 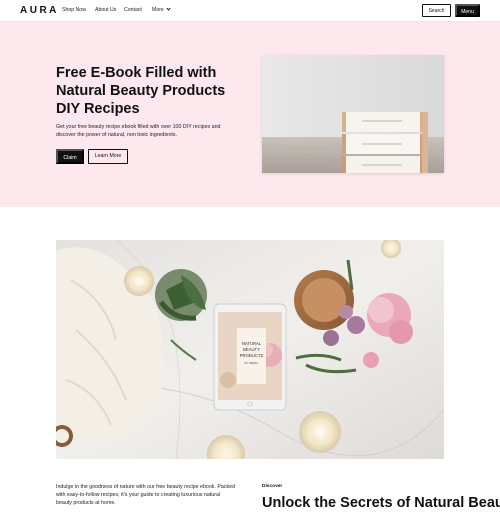 I want to click on nav-more-label: More, so click(x=158, y=10).